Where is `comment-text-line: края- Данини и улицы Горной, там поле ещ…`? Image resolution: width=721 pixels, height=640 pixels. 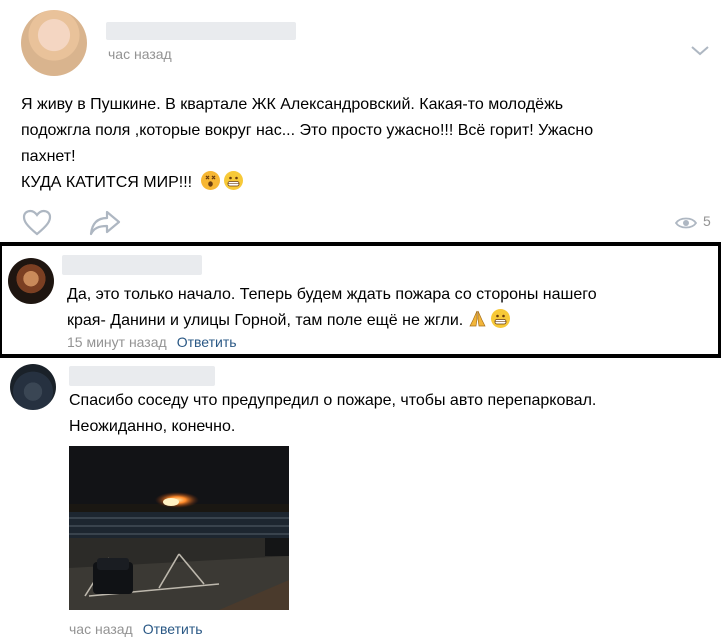 comment-text-line: края- Данини и улицы Горной, там поле ещ… is located at coordinates (265, 320).